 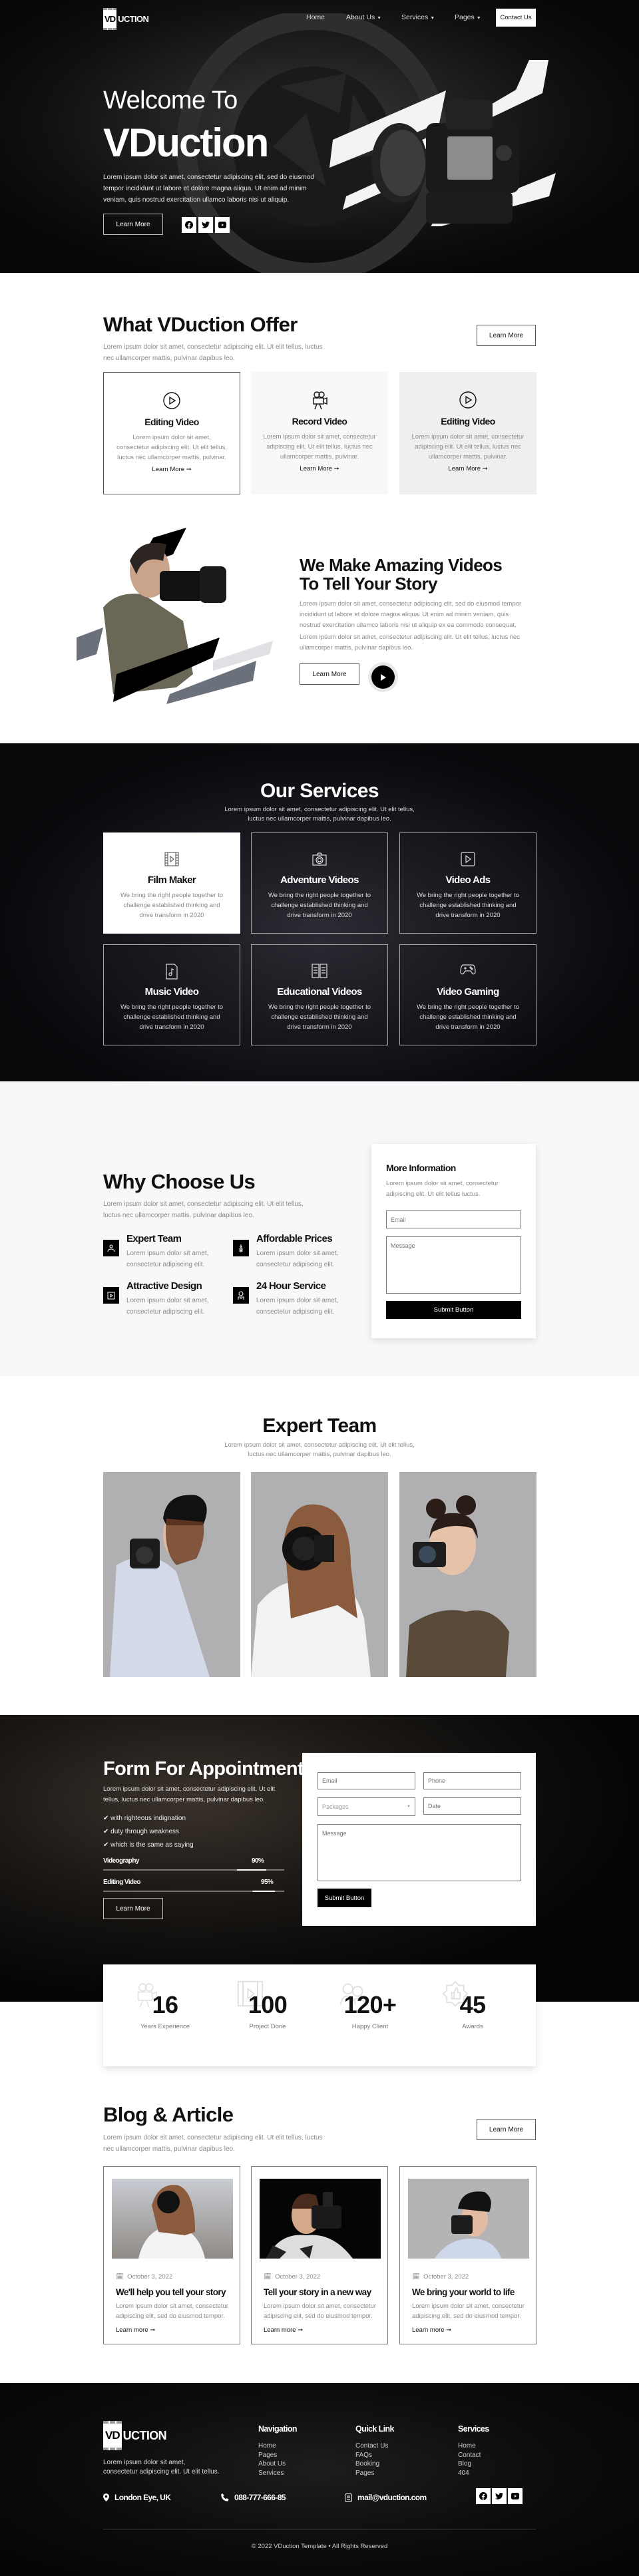 What do you see at coordinates (446, 2277) in the screenshot?
I see `date-text: October 3, 2022` at bounding box center [446, 2277].